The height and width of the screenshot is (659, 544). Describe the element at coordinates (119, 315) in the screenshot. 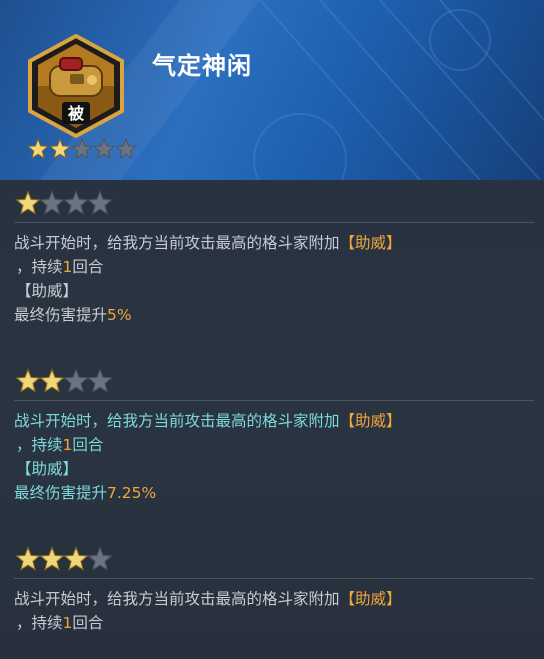

I see `effect-value: 5%` at that location.